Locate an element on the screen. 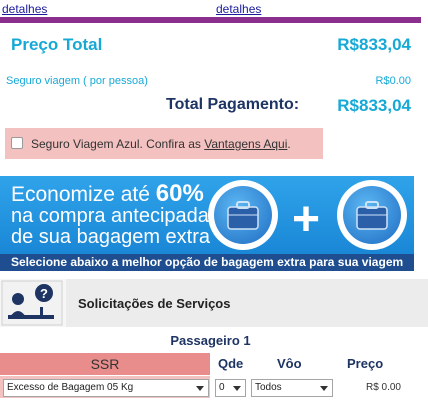 Image resolution: width=428 pixels, height=407 pixels. preco-total-value: R$833,04 is located at coordinates (374, 44).